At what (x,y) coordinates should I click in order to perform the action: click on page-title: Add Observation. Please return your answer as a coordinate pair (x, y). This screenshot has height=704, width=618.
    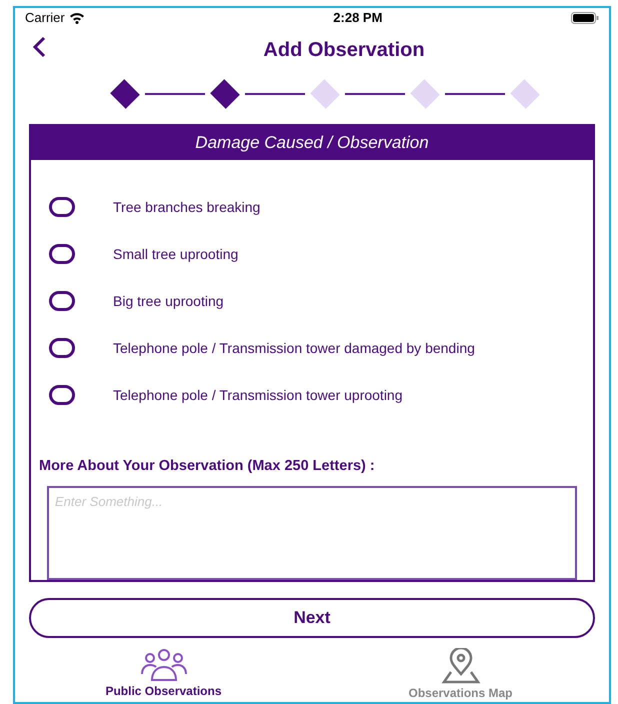
    Looking at the image, I should click on (344, 50).